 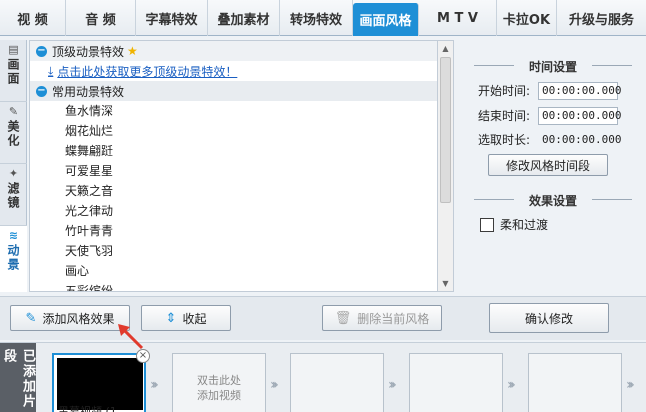 What do you see at coordinates (88, 91) in the screenshot?
I see `group-title: 常用动景特效` at bounding box center [88, 91].